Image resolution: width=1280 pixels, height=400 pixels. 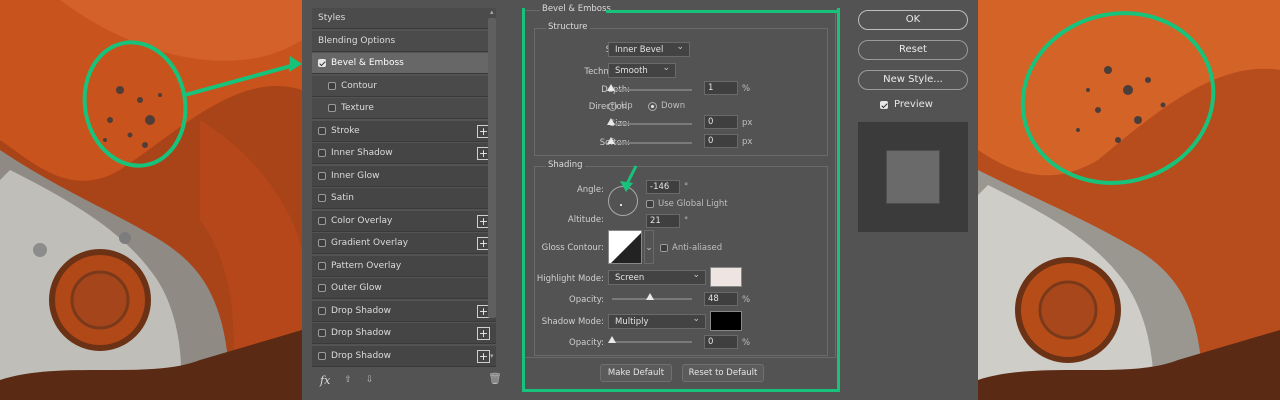 What do you see at coordinates (913, 177) in the screenshot?
I see `style-preview` at bounding box center [913, 177].